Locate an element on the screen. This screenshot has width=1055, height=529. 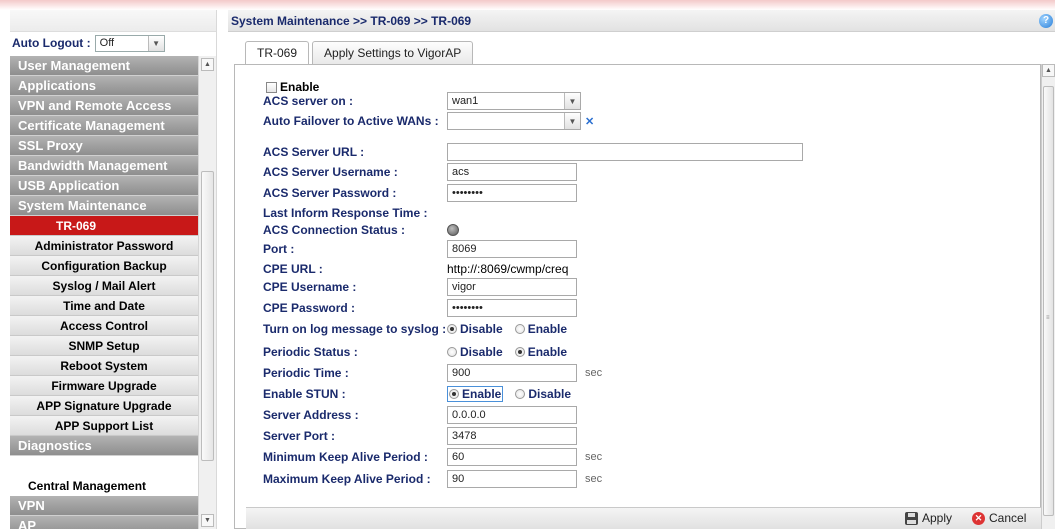
sidebar-item-applications: Applications is located at coordinates (104, 86).